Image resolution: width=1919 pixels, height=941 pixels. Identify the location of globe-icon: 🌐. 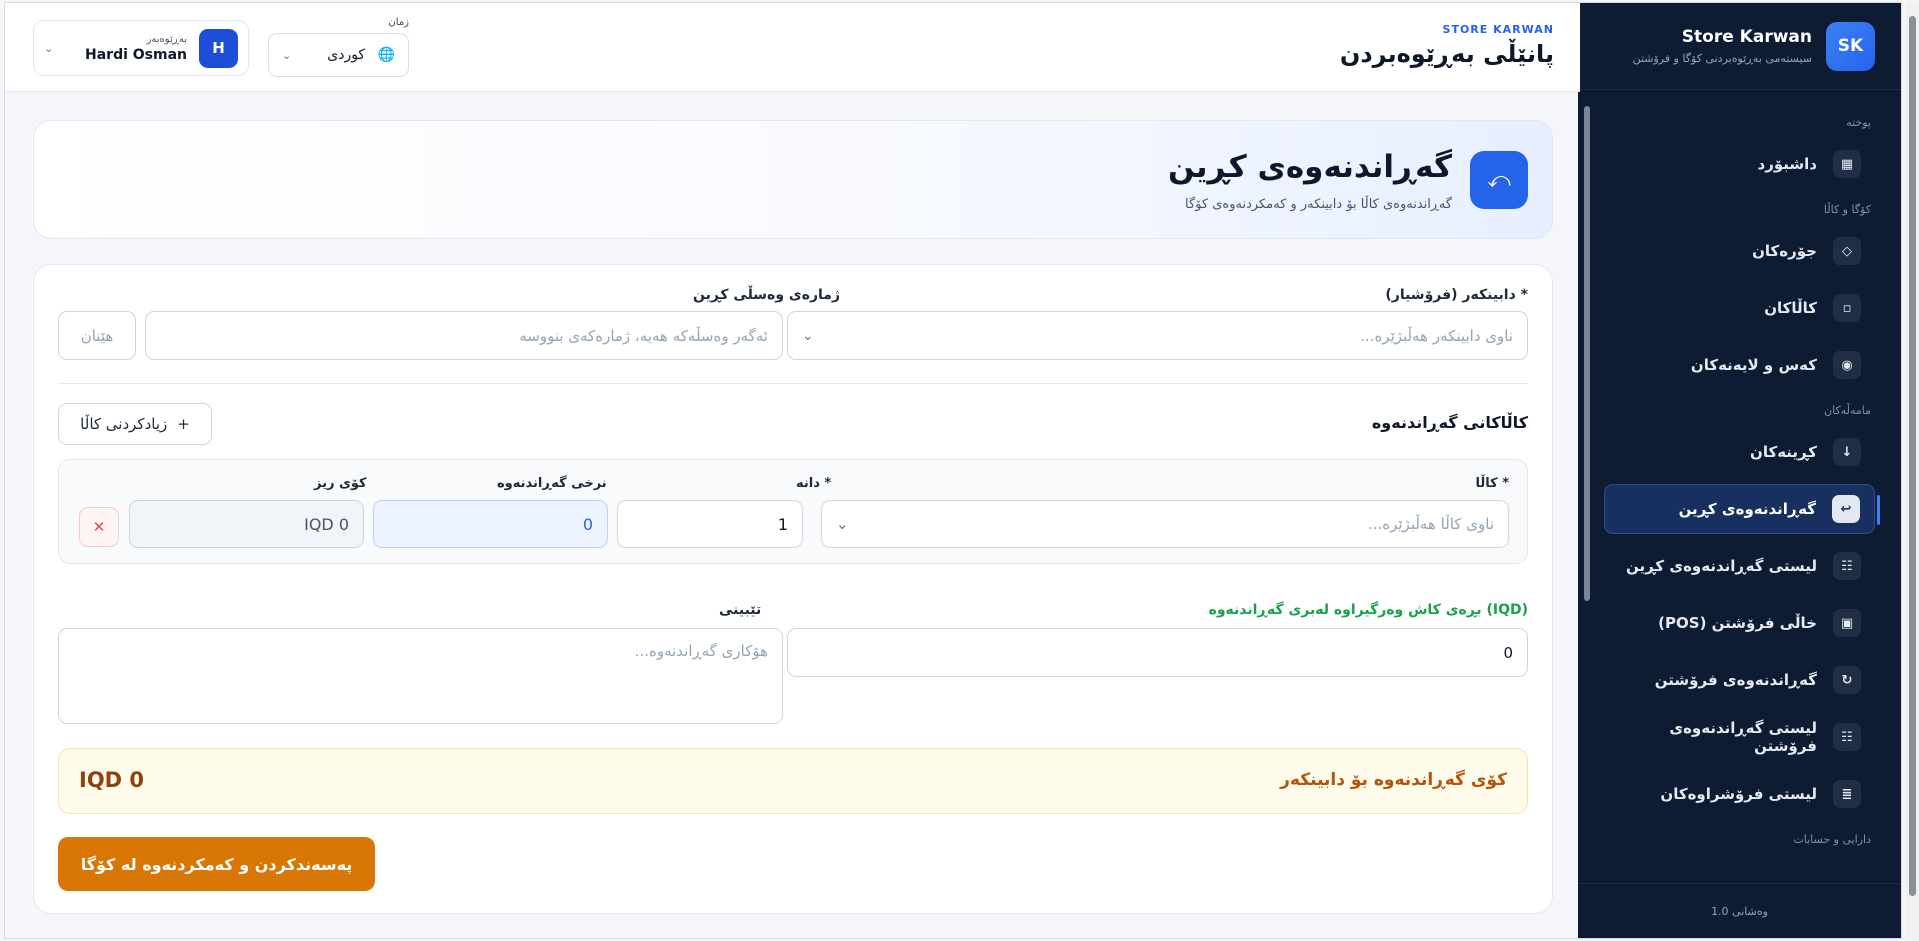
(386, 55).